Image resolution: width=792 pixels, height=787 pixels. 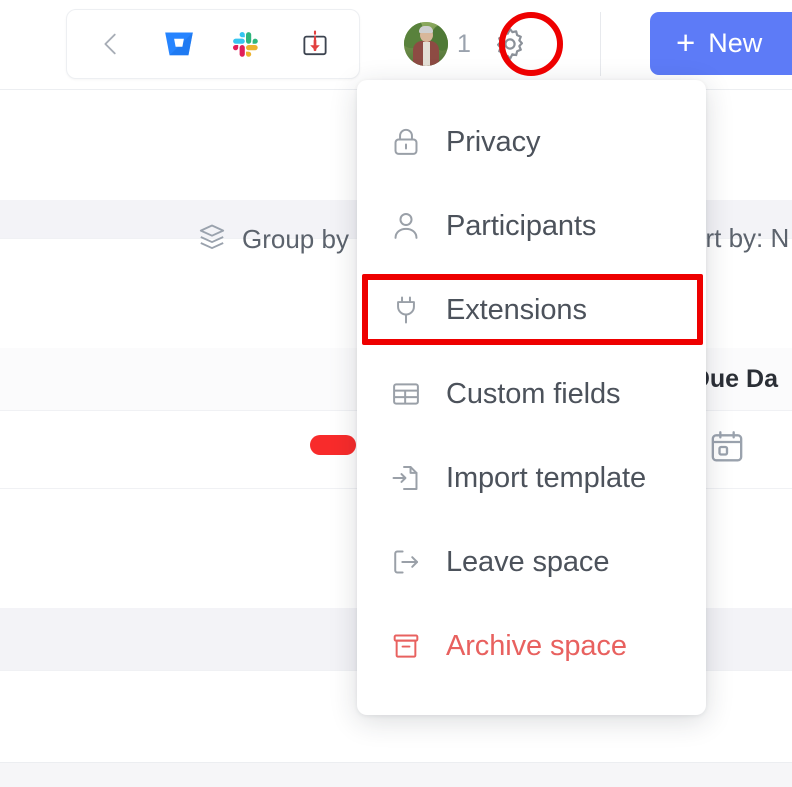 What do you see at coordinates (213, 44) in the screenshot?
I see `integration-toolbar` at bounding box center [213, 44].